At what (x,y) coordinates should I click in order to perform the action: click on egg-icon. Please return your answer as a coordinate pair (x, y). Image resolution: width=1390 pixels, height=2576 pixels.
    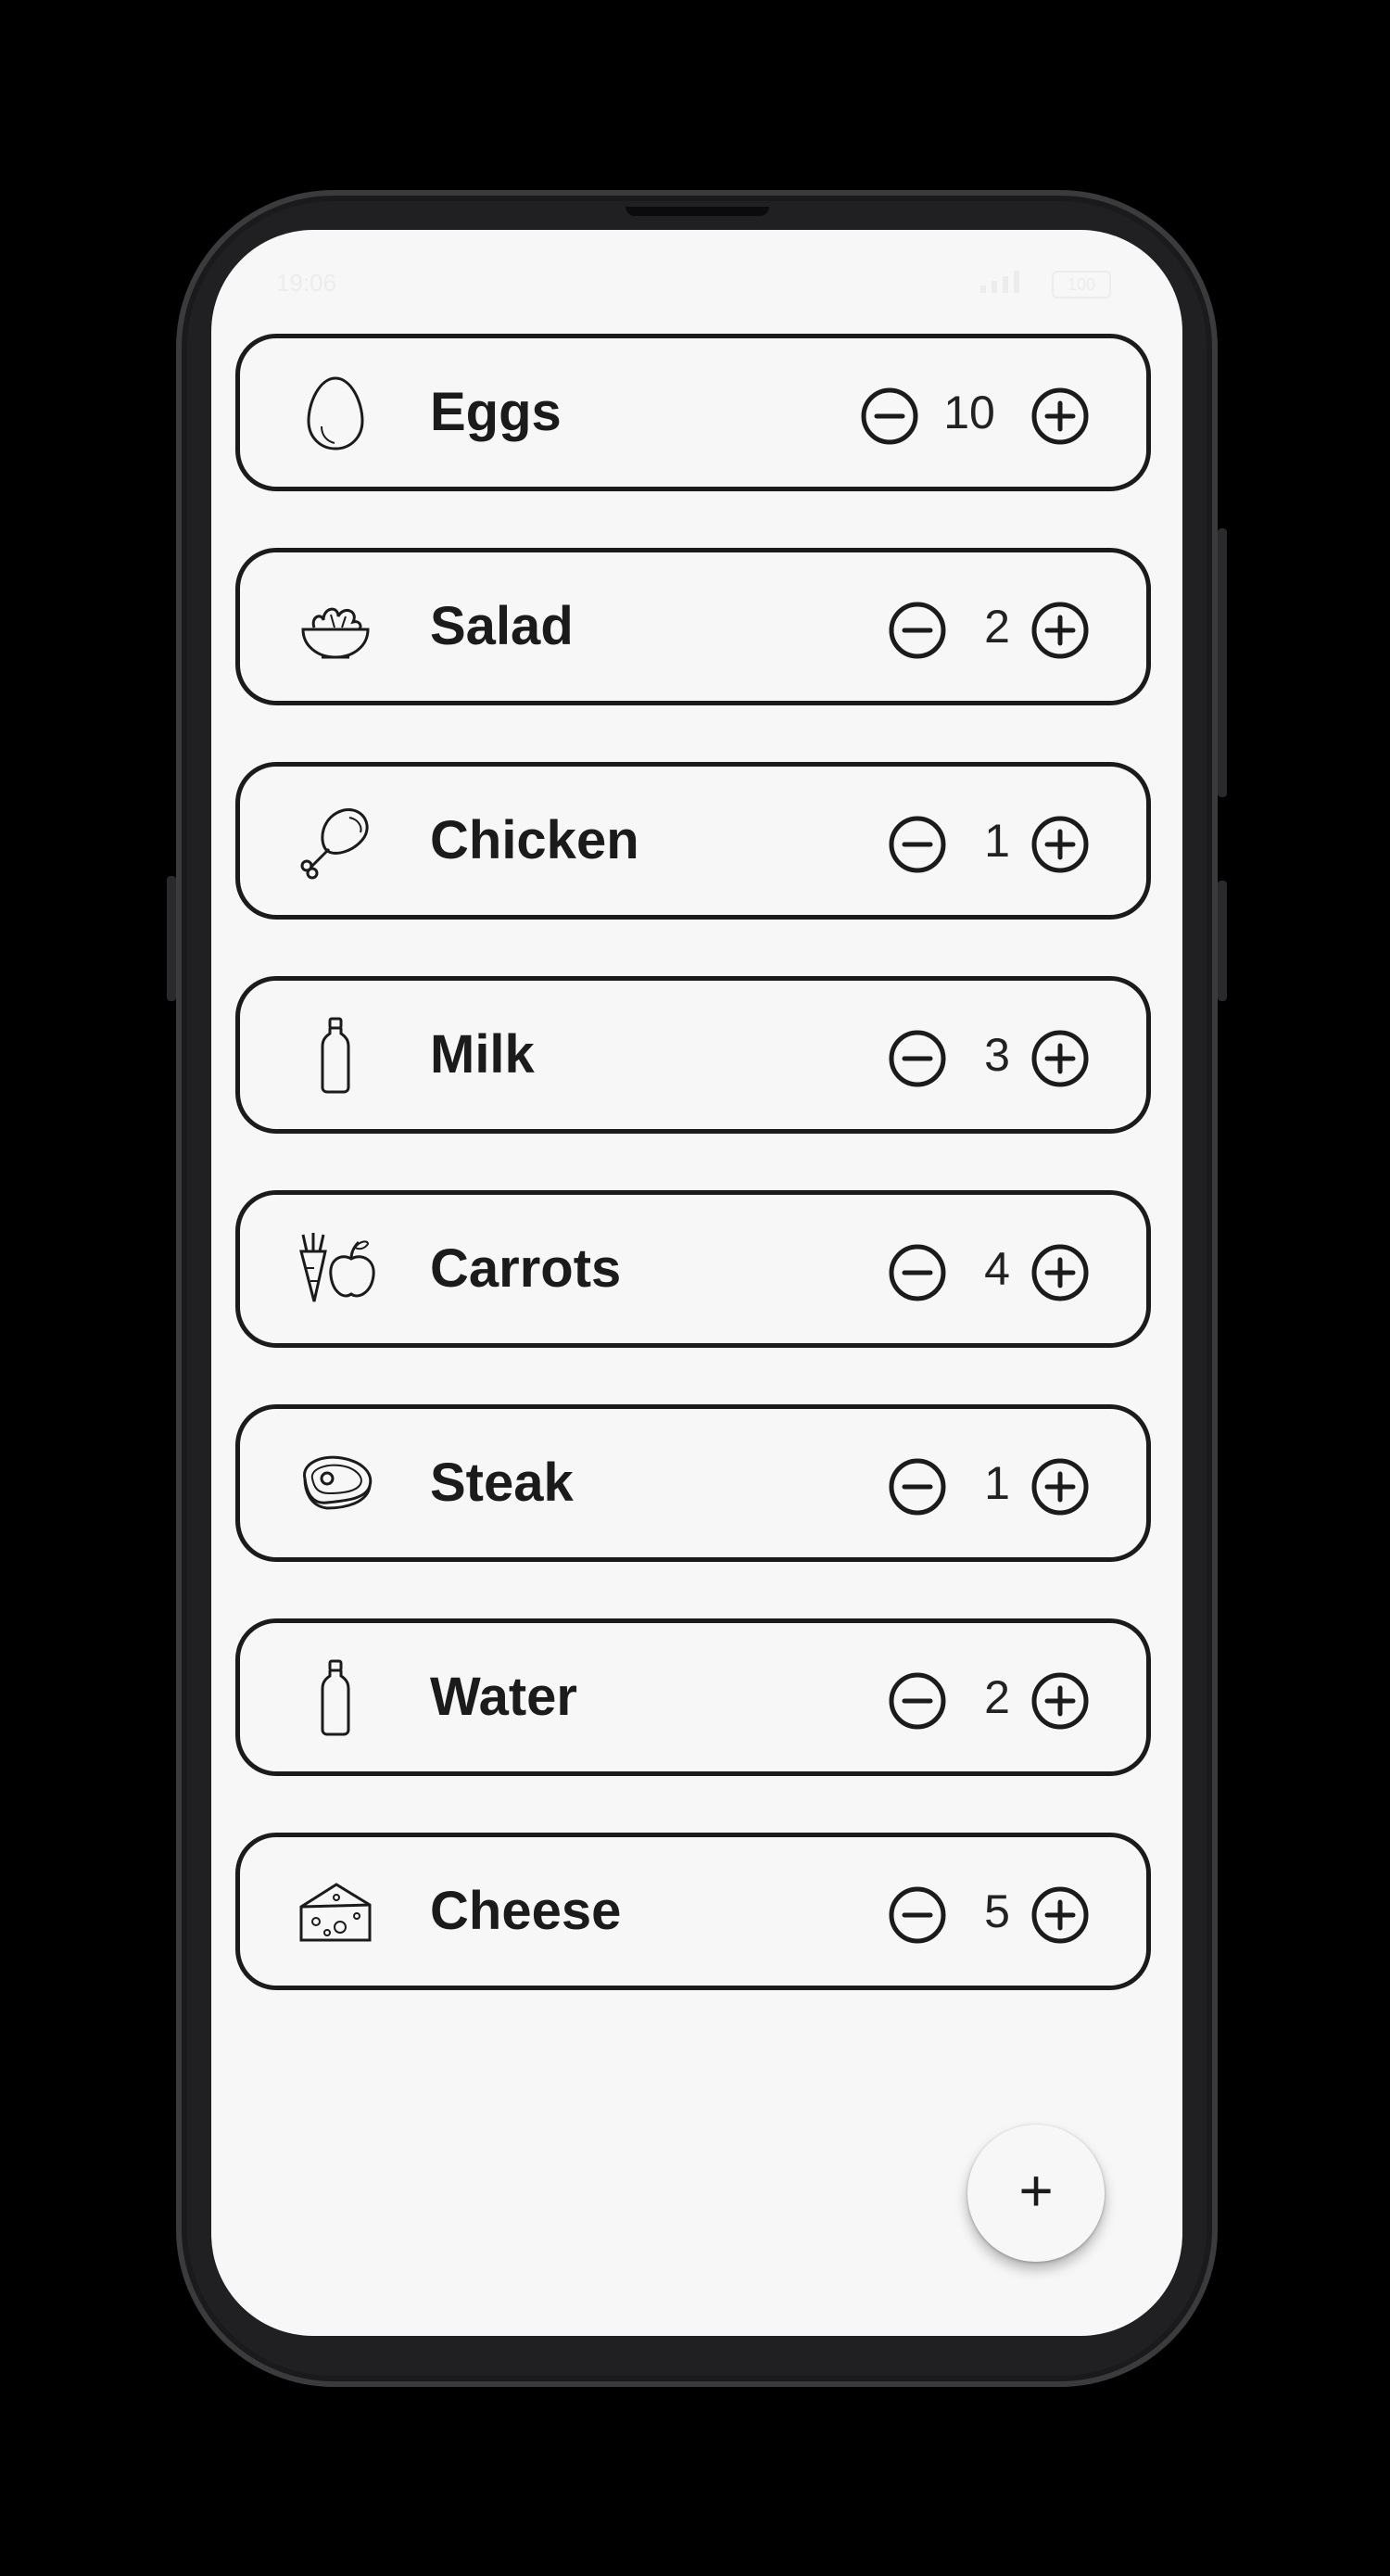
    Looking at the image, I should click on (335, 412).